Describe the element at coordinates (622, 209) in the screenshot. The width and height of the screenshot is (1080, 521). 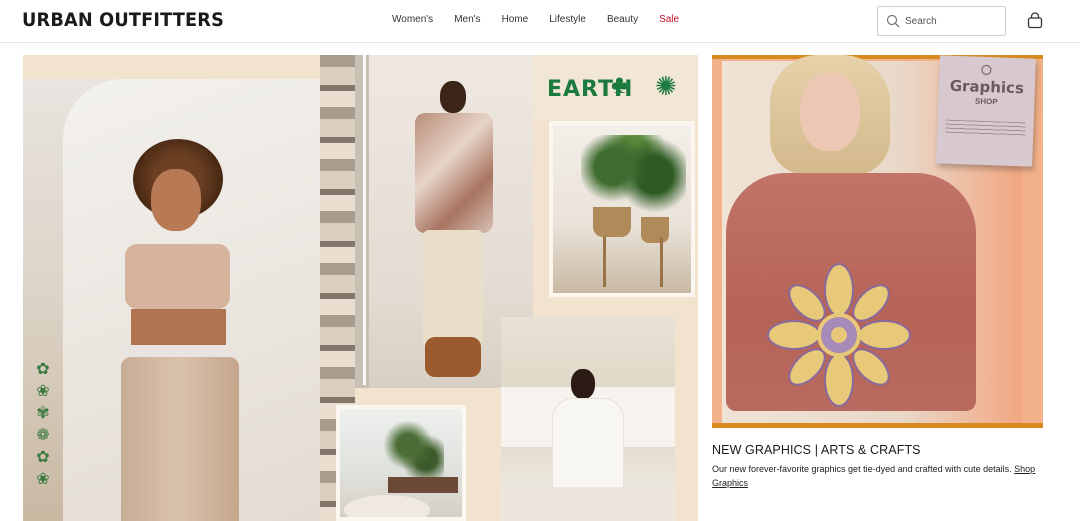
I see `collage-photo-plants` at that location.